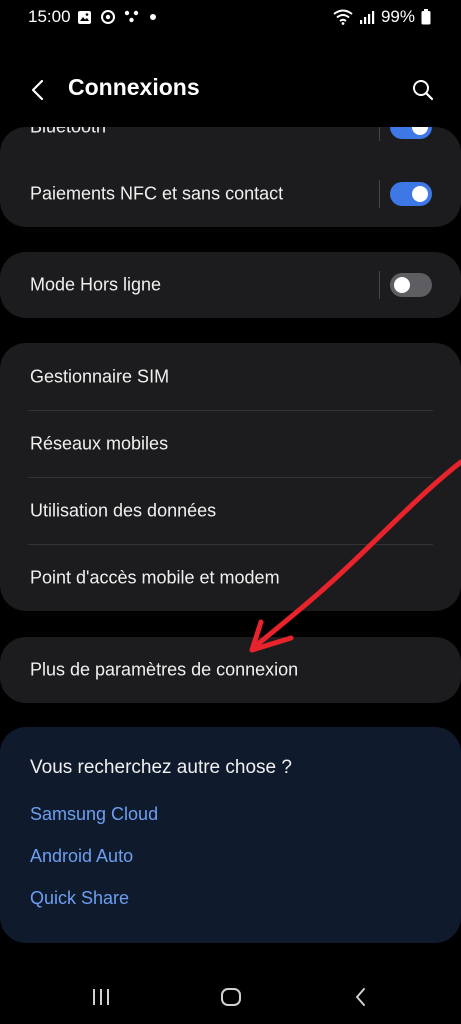  I want to click on mobile-networks-row: Réseaux mobiles, so click(230, 444).